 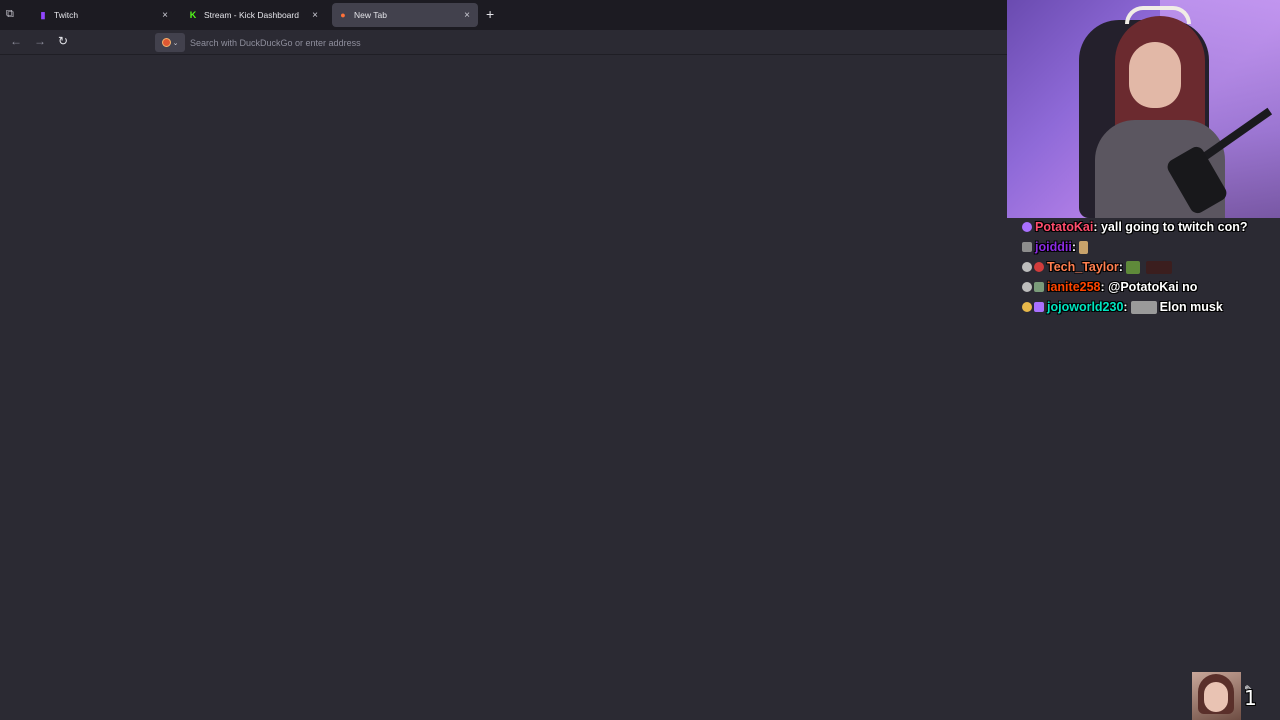 I want to click on tab-twitch: ▮ Twitch ×, so click(x=104, y=15).